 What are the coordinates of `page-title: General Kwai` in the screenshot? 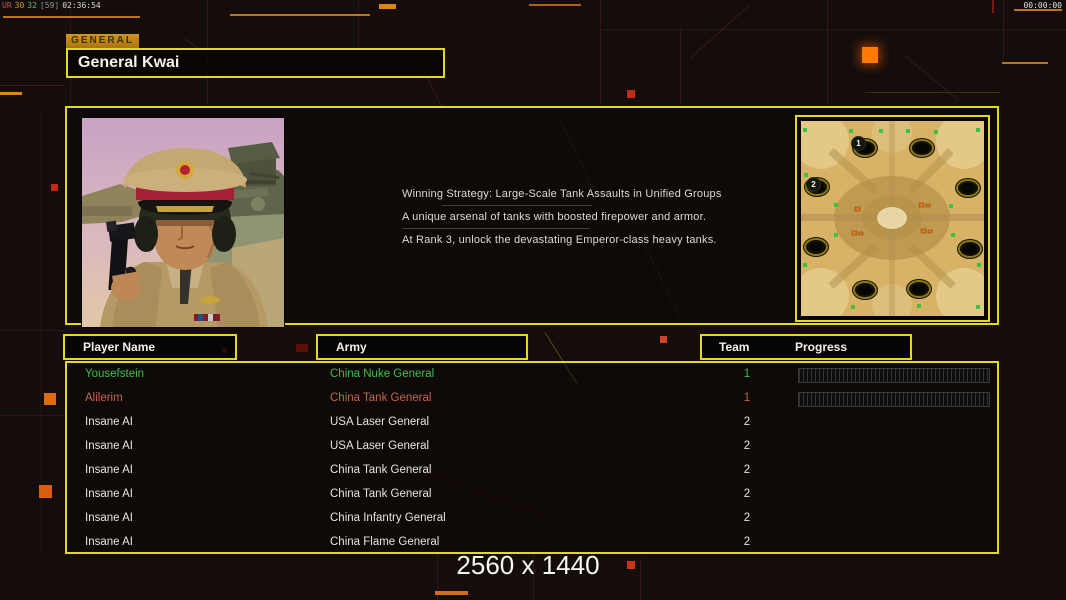 It's located at (255, 63).